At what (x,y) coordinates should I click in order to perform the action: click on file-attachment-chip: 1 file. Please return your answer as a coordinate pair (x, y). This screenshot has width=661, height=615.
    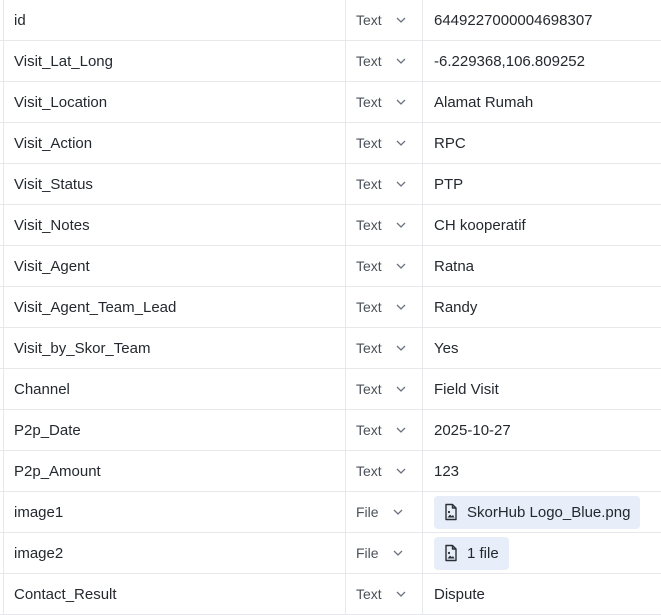
    Looking at the image, I should click on (471, 553).